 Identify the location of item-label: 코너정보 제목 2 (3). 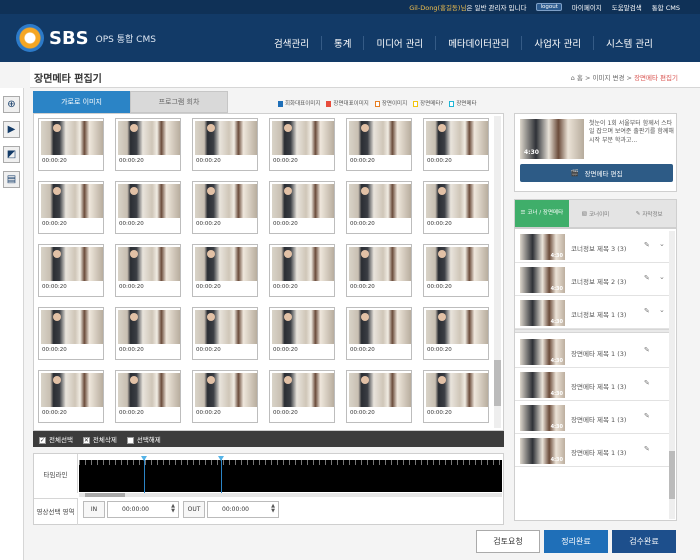
(599, 282).